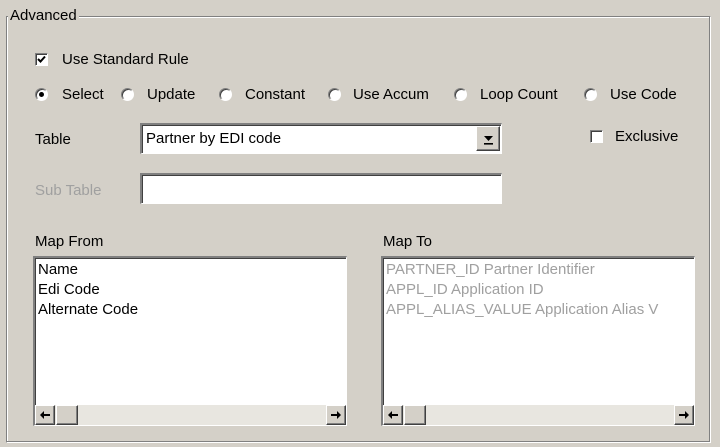  I want to click on check-mark-icon, so click(41, 59).